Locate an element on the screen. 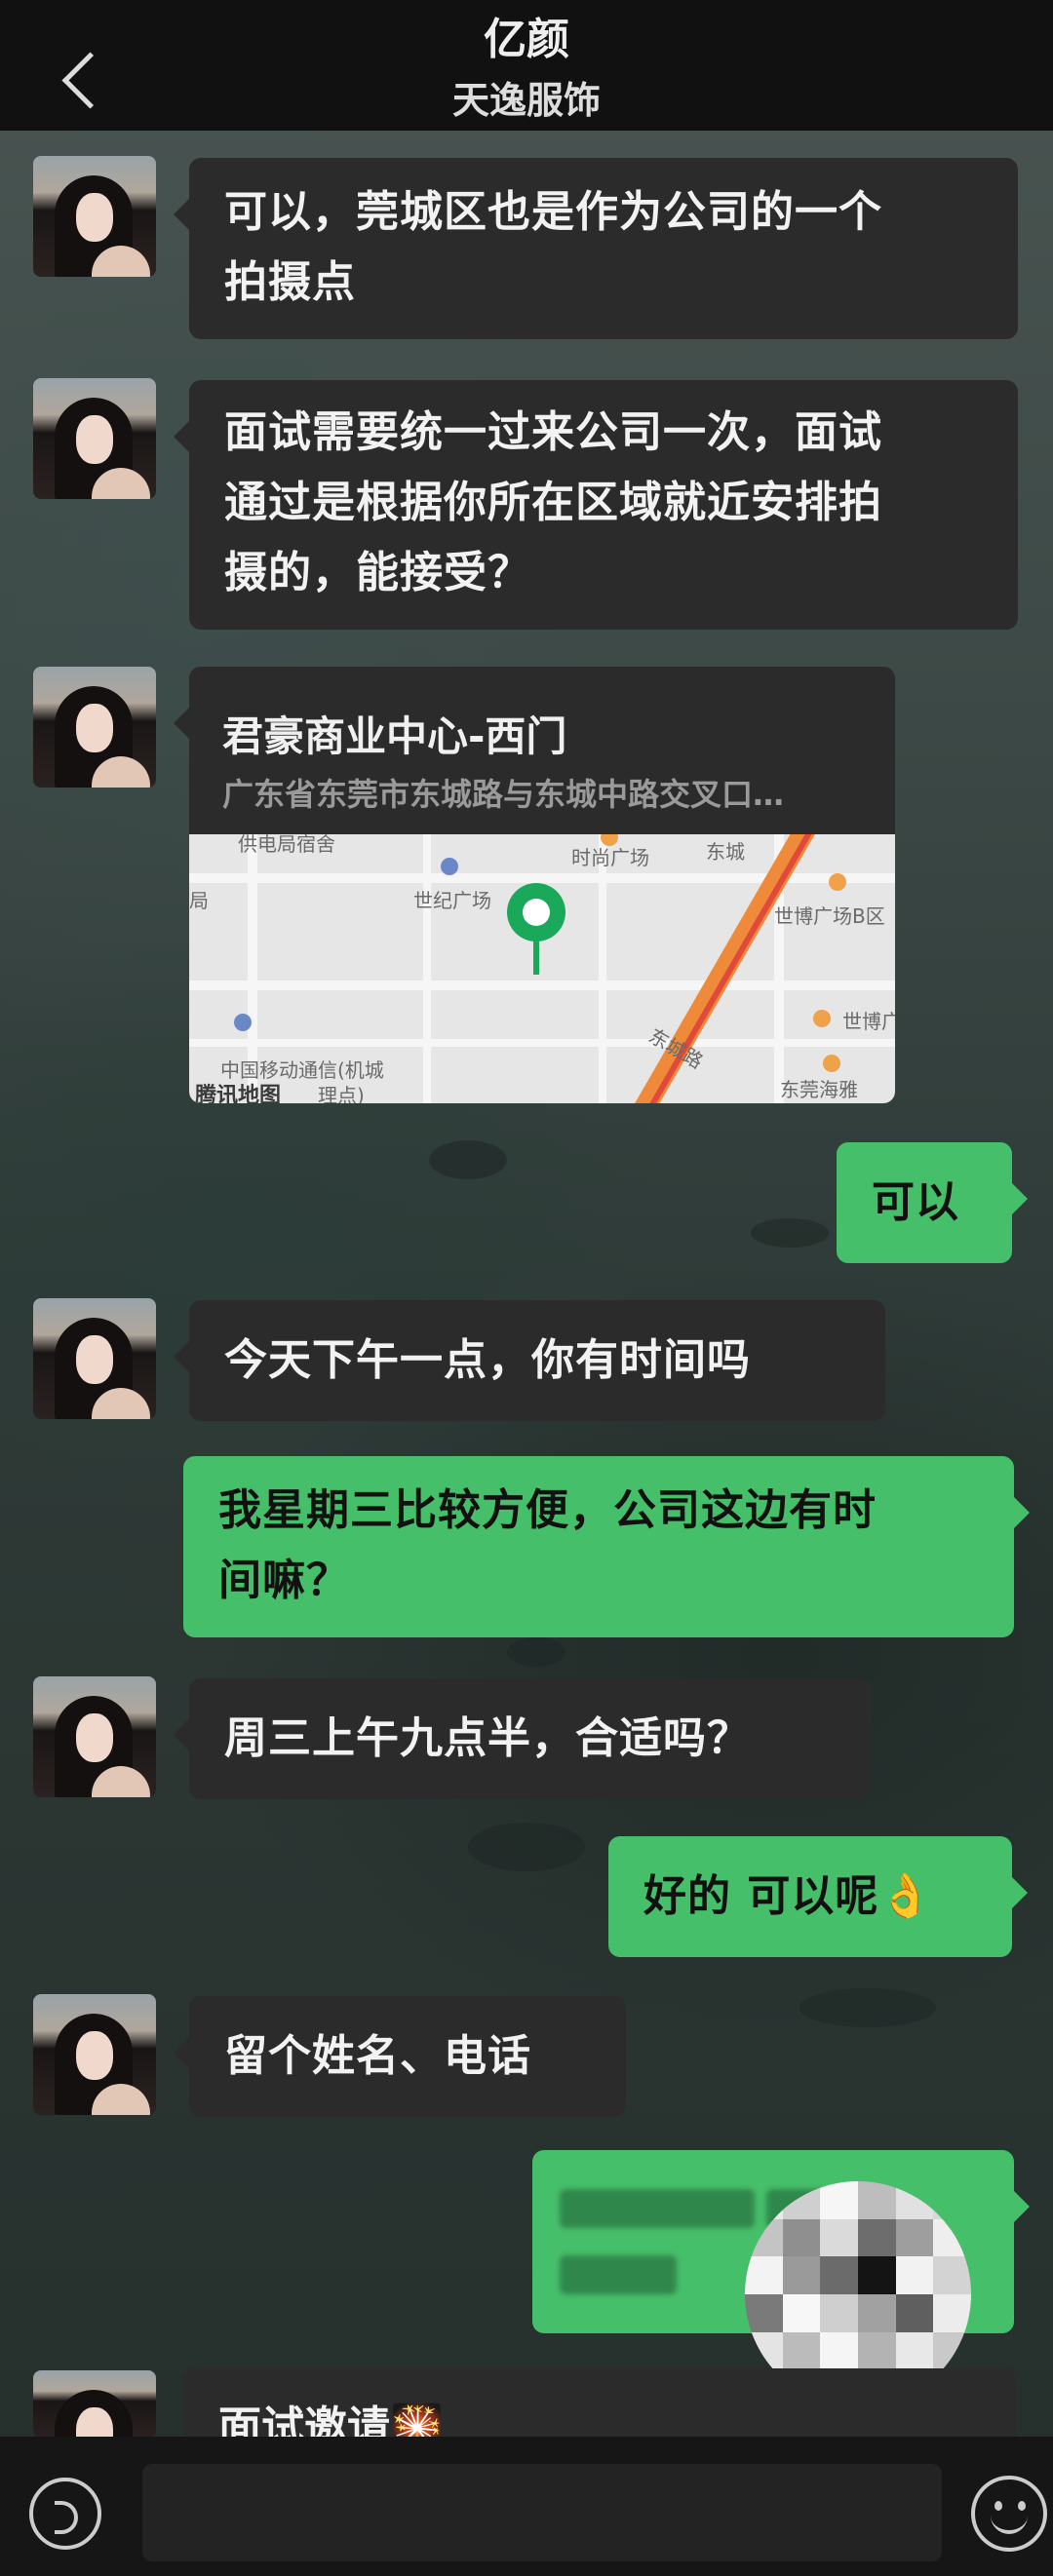  message-line: 摄的，能接受？ is located at coordinates (377, 572).